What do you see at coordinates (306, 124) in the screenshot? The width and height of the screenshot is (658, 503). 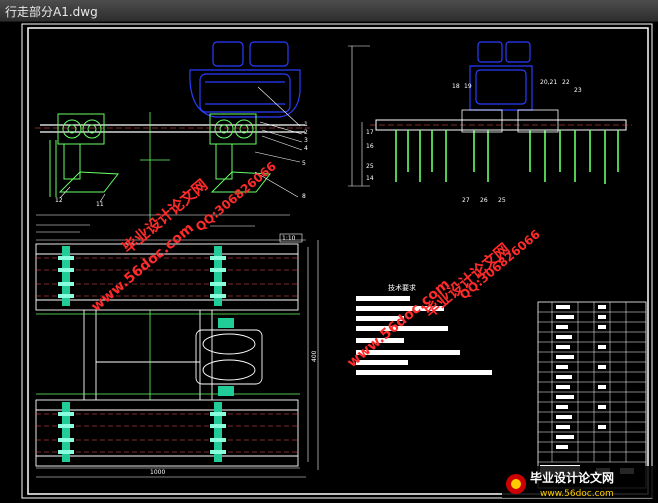 I see `svg-text: 1` at bounding box center [306, 124].